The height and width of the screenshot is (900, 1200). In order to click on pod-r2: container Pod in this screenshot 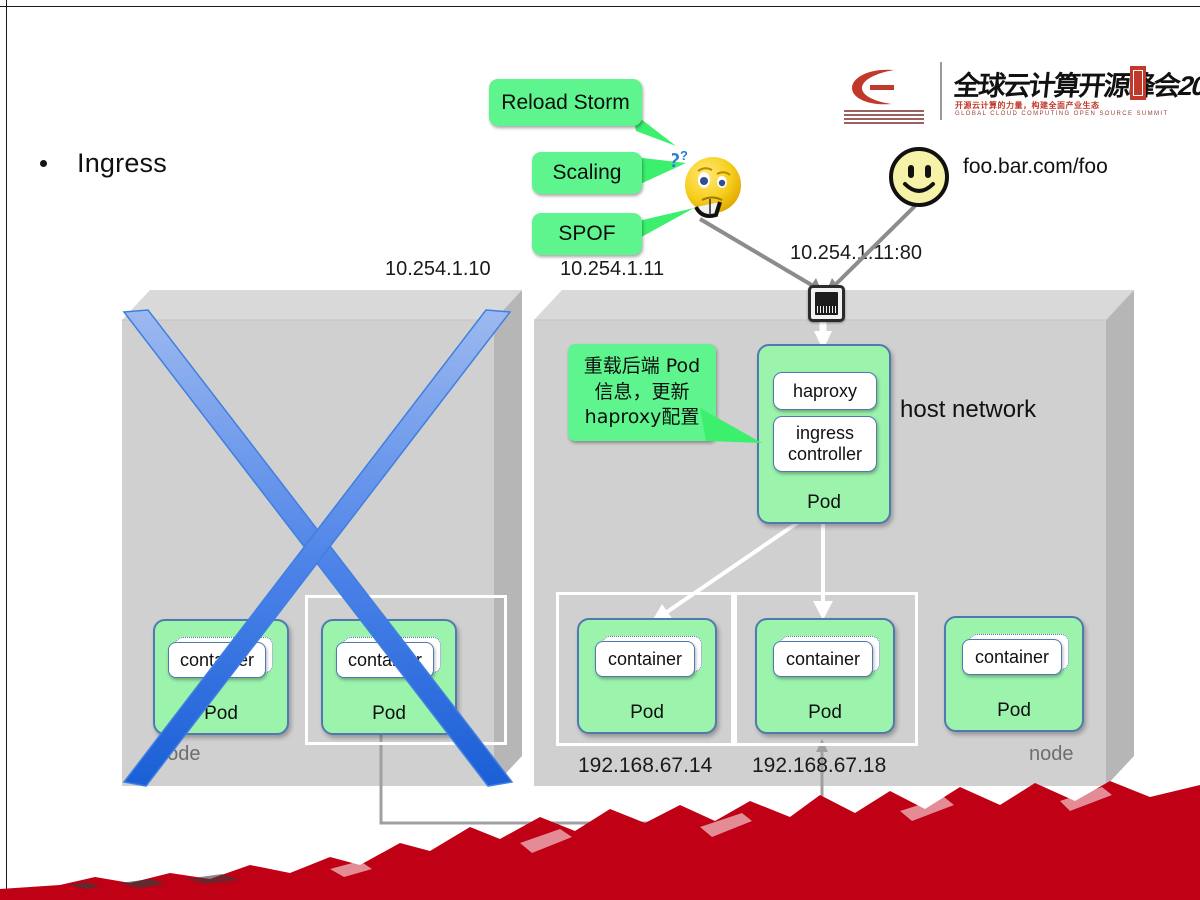, I will do `click(825, 676)`.